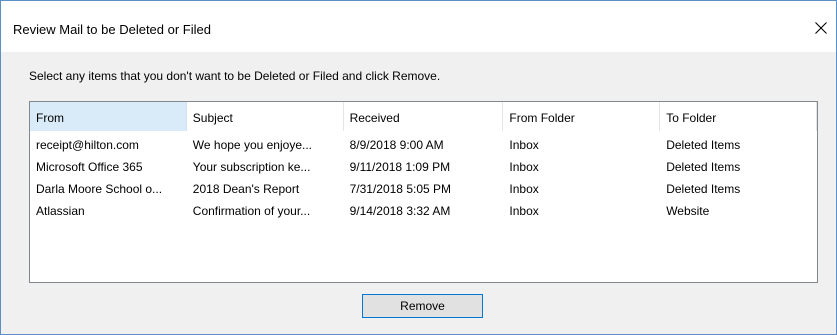 This screenshot has width=837, height=335. What do you see at coordinates (400, 167) in the screenshot?
I see `cell-received: 9/11/2018 1:09 PM` at bounding box center [400, 167].